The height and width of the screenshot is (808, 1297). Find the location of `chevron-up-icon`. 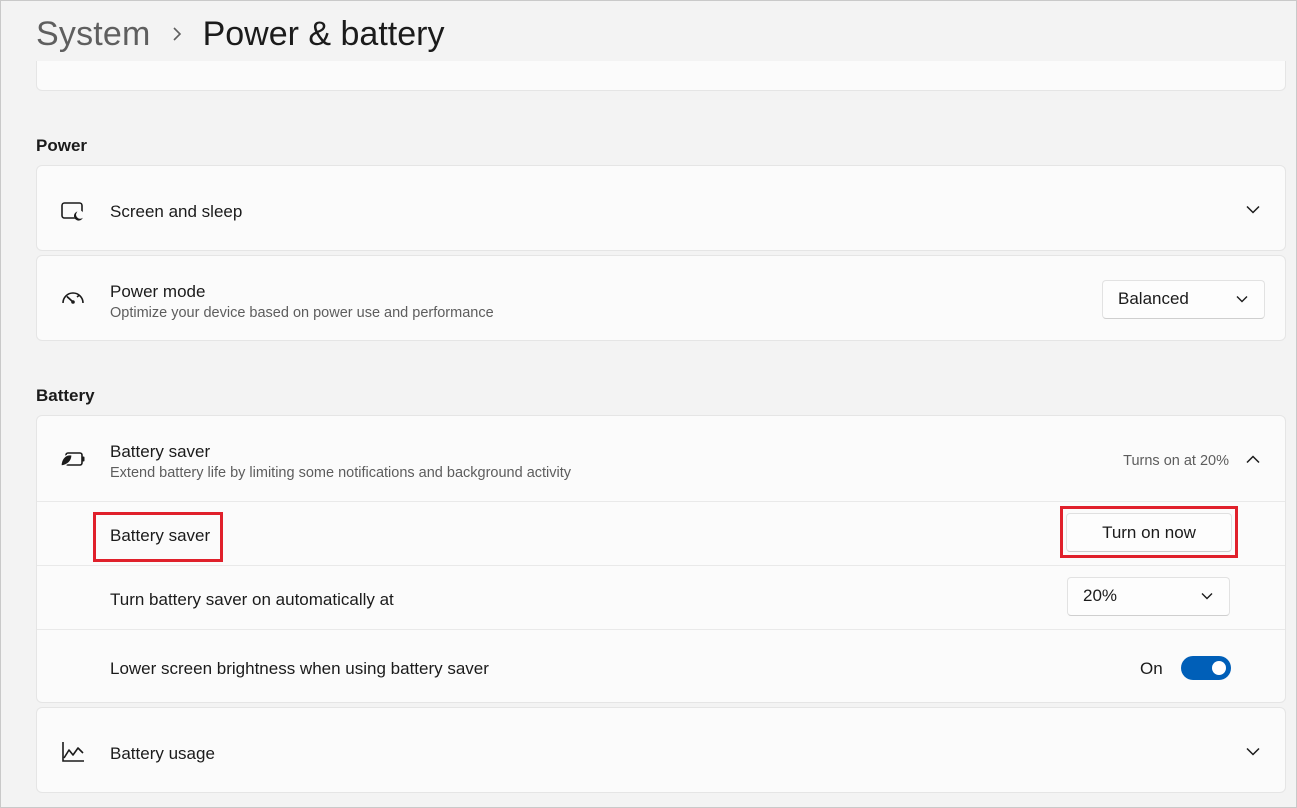

chevron-up-icon is located at coordinates (1253, 459).